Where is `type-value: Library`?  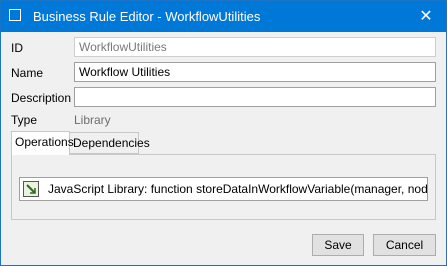
type-value: Library is located at coordinates (92, 120).